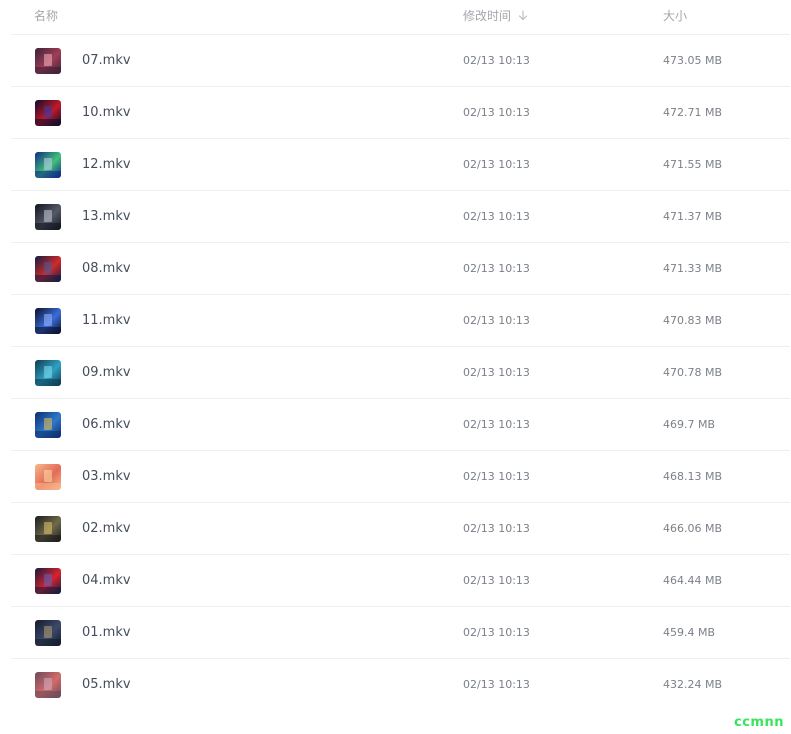 The width and height of the screenshot is (791, 734). What do you see at coordinates (689, 632) in the screenshot?
I see `file-size: 459.4 MB` at bounding box center [689, 632].